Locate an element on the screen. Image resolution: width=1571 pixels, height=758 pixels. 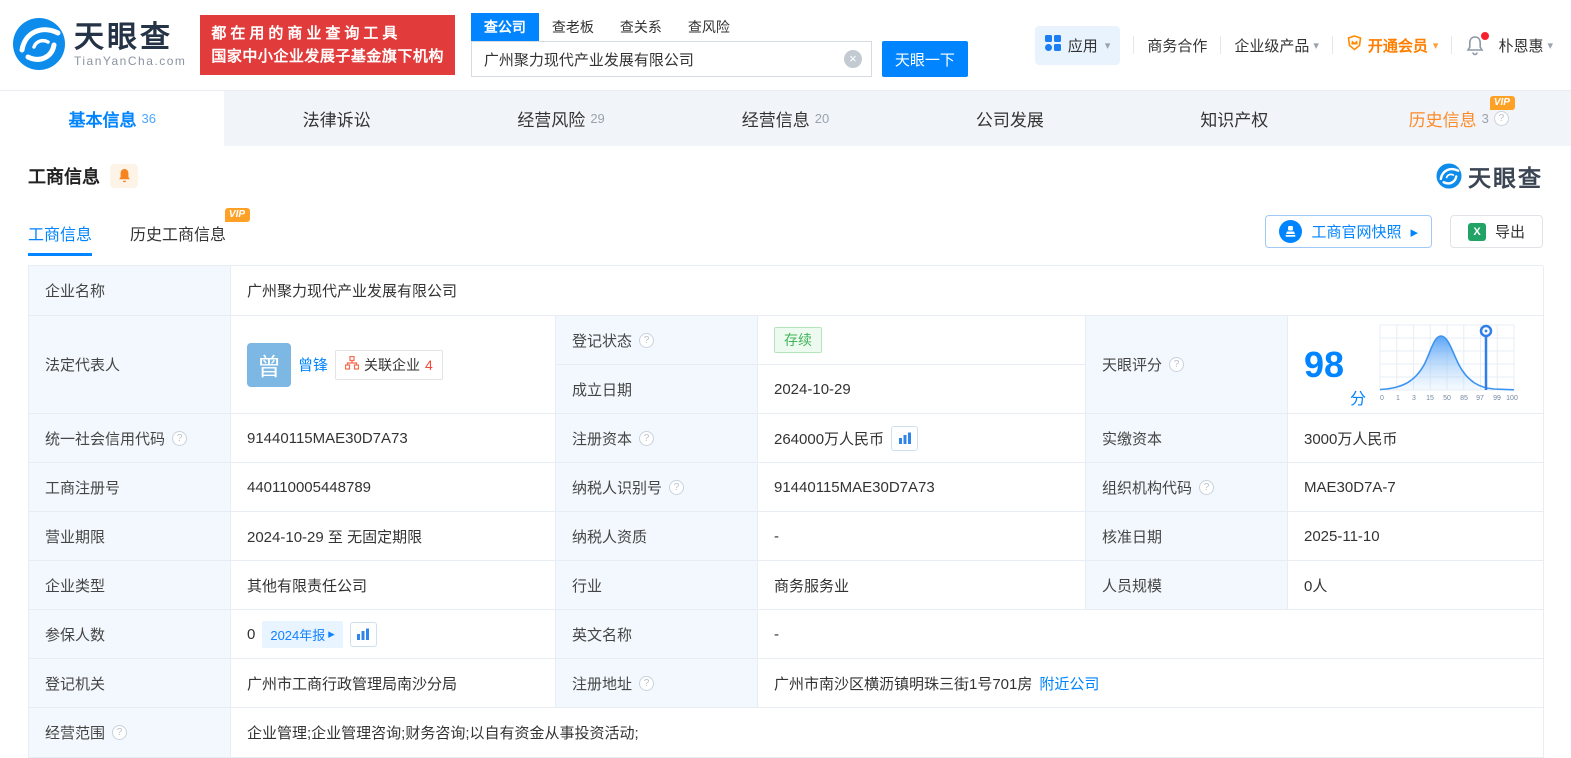
business-scope-value: 企业管理;企业管理咨询;财务咨询;以自有资金从事投资活动; is located at coordinates (887, 733).